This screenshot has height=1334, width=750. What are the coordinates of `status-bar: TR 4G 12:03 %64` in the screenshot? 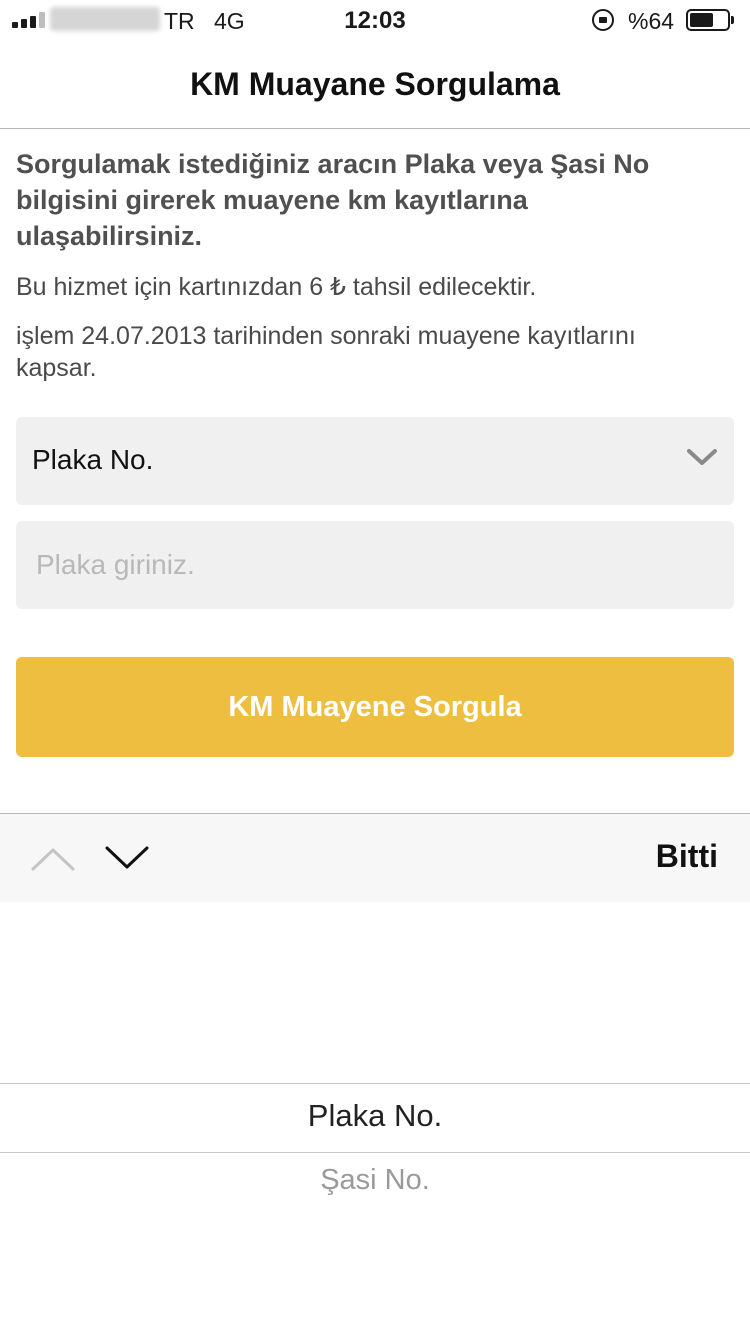 It's located at (375, 20).